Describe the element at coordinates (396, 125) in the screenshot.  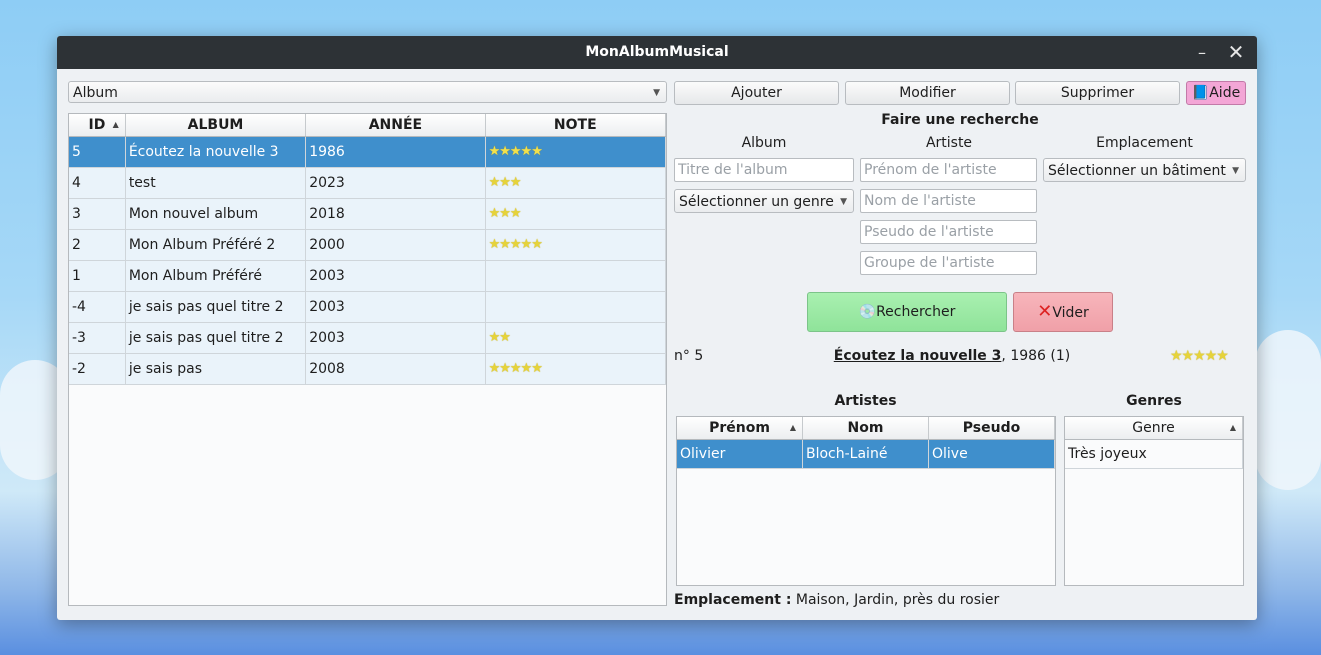
I see `column-header-year: ANNÉE` at that location.